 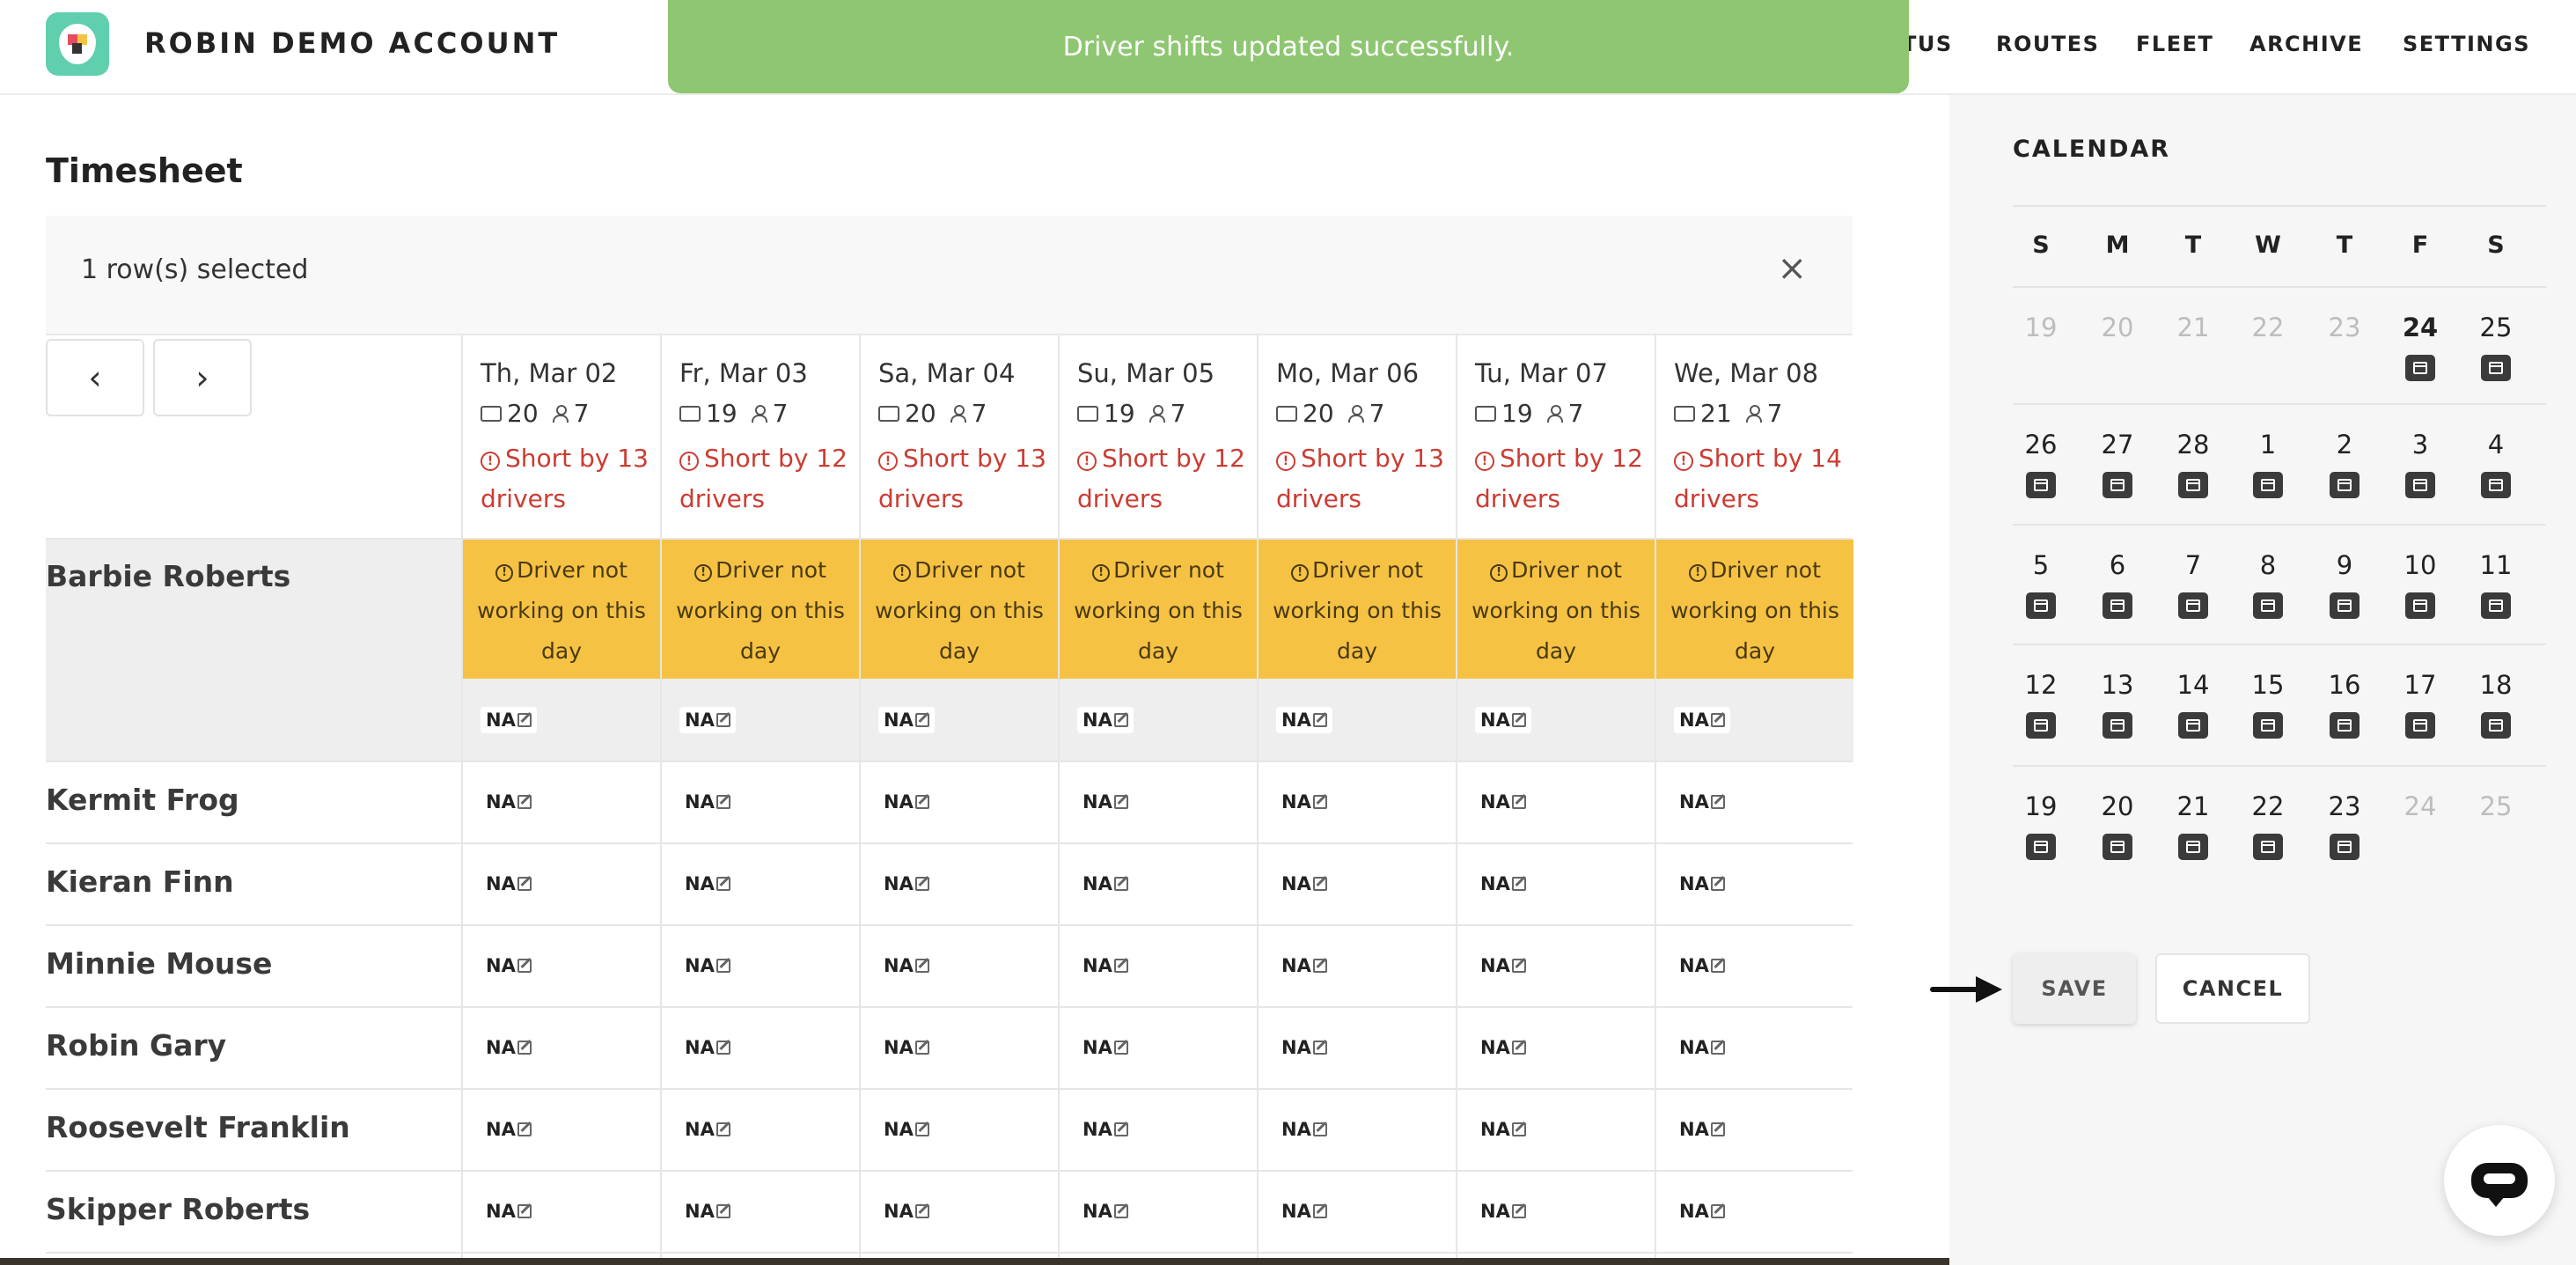 What do you see at coordinates (2268, 445) in the screenshot?
I see `calendar-day: 1` at bounding box center [2268, 445].